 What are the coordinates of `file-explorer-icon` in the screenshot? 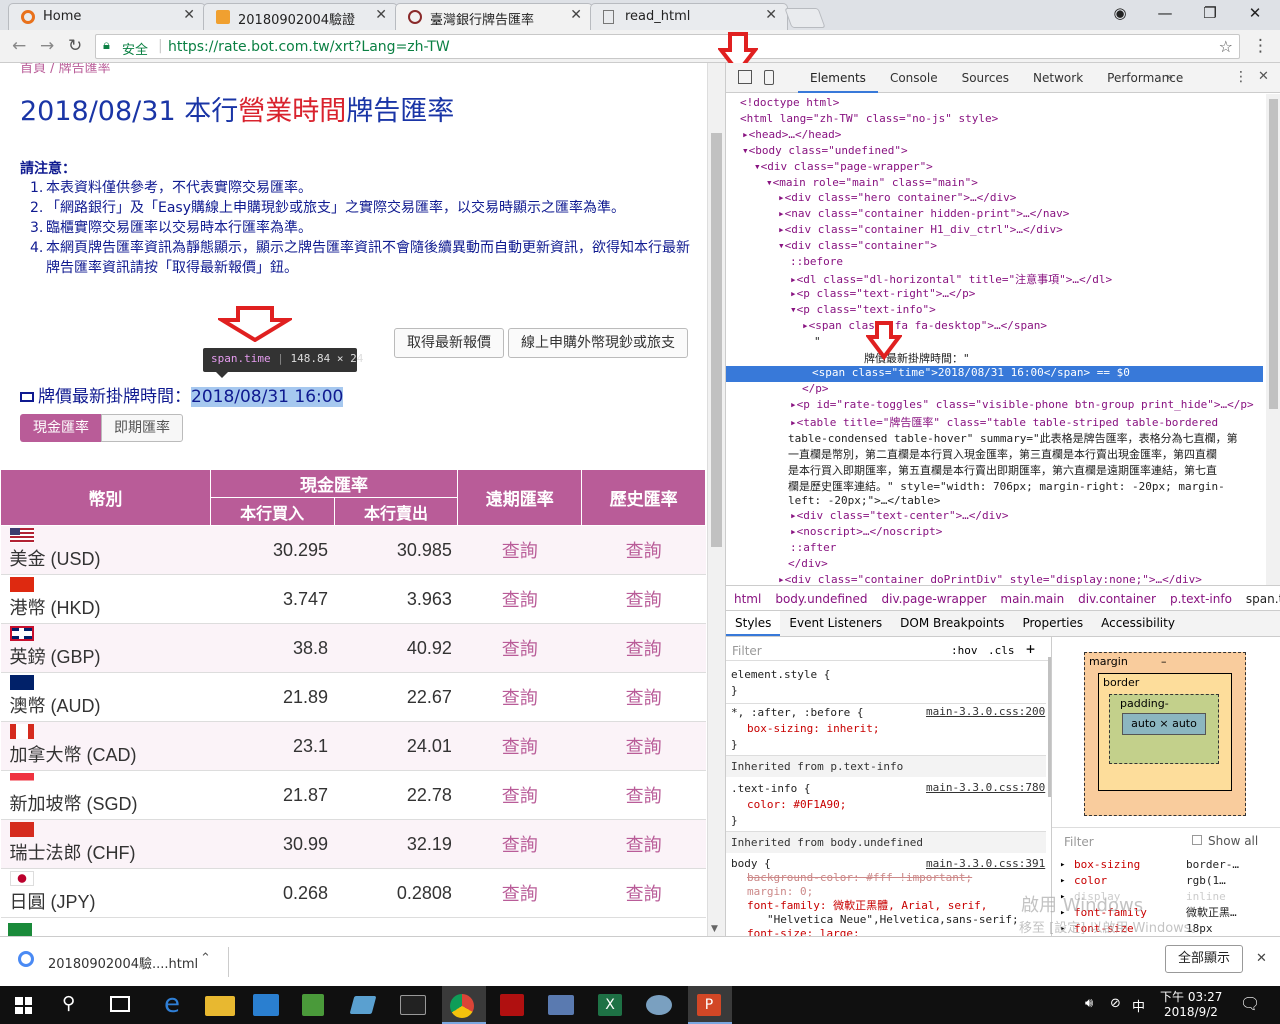 It's located at (220, 1006).